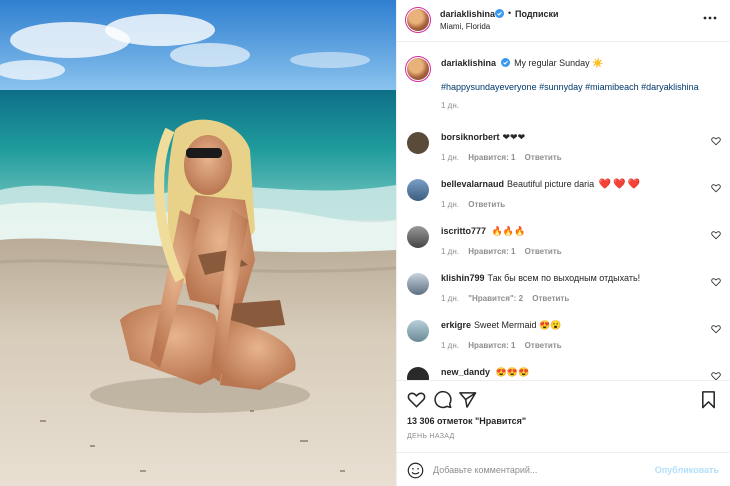 This screenshot has height=486, width=730. I want to click on post-date: ДЕНЬ НАЗАД, so click(431, 436).